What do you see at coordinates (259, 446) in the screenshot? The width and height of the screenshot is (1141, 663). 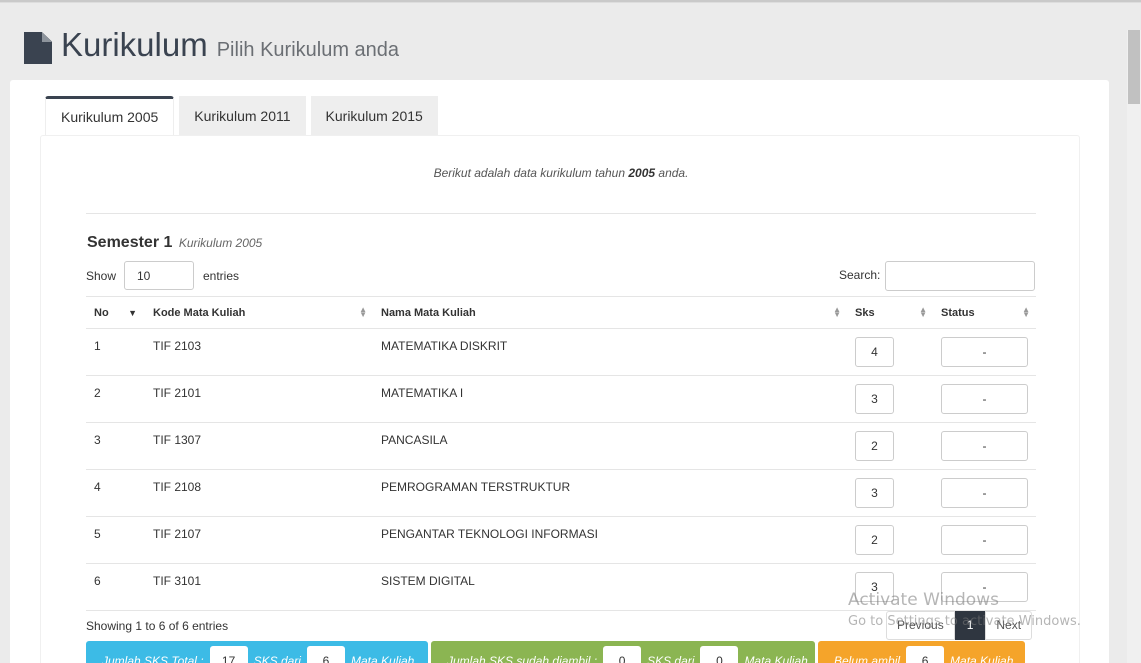 I see `cell-kode: TIF 1307` at bounding box center [259, 446].